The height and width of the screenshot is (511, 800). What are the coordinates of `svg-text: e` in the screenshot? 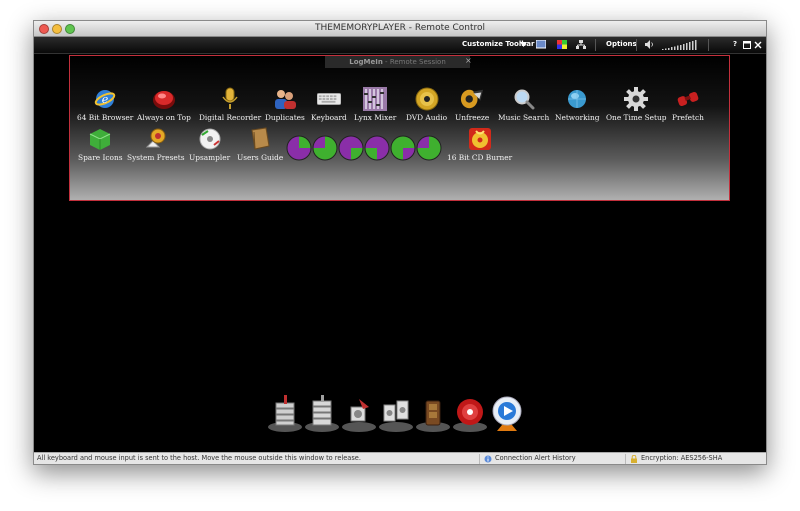 It's located at (105, 99).